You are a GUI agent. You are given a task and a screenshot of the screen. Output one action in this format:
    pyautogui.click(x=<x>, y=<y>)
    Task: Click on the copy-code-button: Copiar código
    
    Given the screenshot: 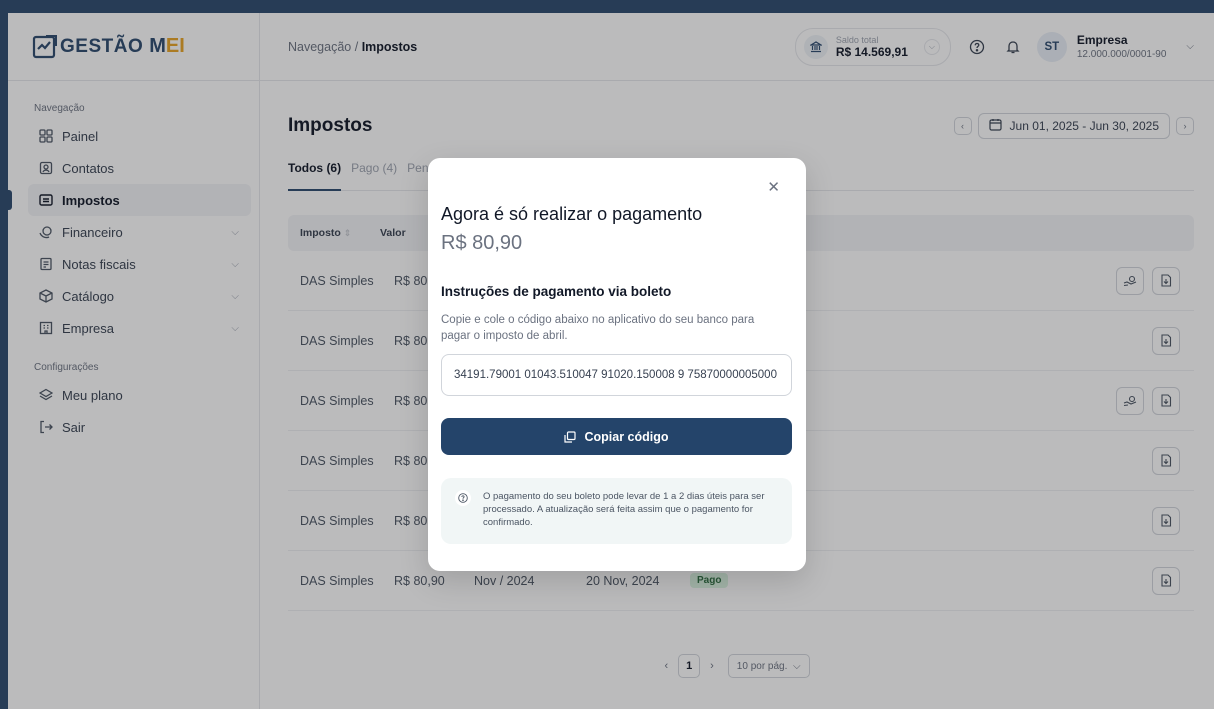 What is the action you would take?
    pyautogui.click(x=616, y=436)
    